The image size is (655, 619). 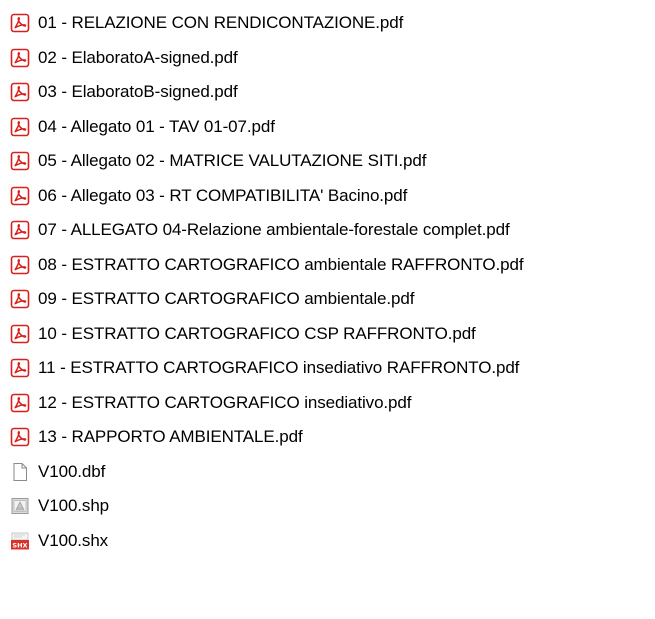 What do you see at coordinates (170, 437) in the screenshot?
I see `file-name: 13 - RAPPORTO AMBIENTALE.pdf` at bounding box center [170, 437].